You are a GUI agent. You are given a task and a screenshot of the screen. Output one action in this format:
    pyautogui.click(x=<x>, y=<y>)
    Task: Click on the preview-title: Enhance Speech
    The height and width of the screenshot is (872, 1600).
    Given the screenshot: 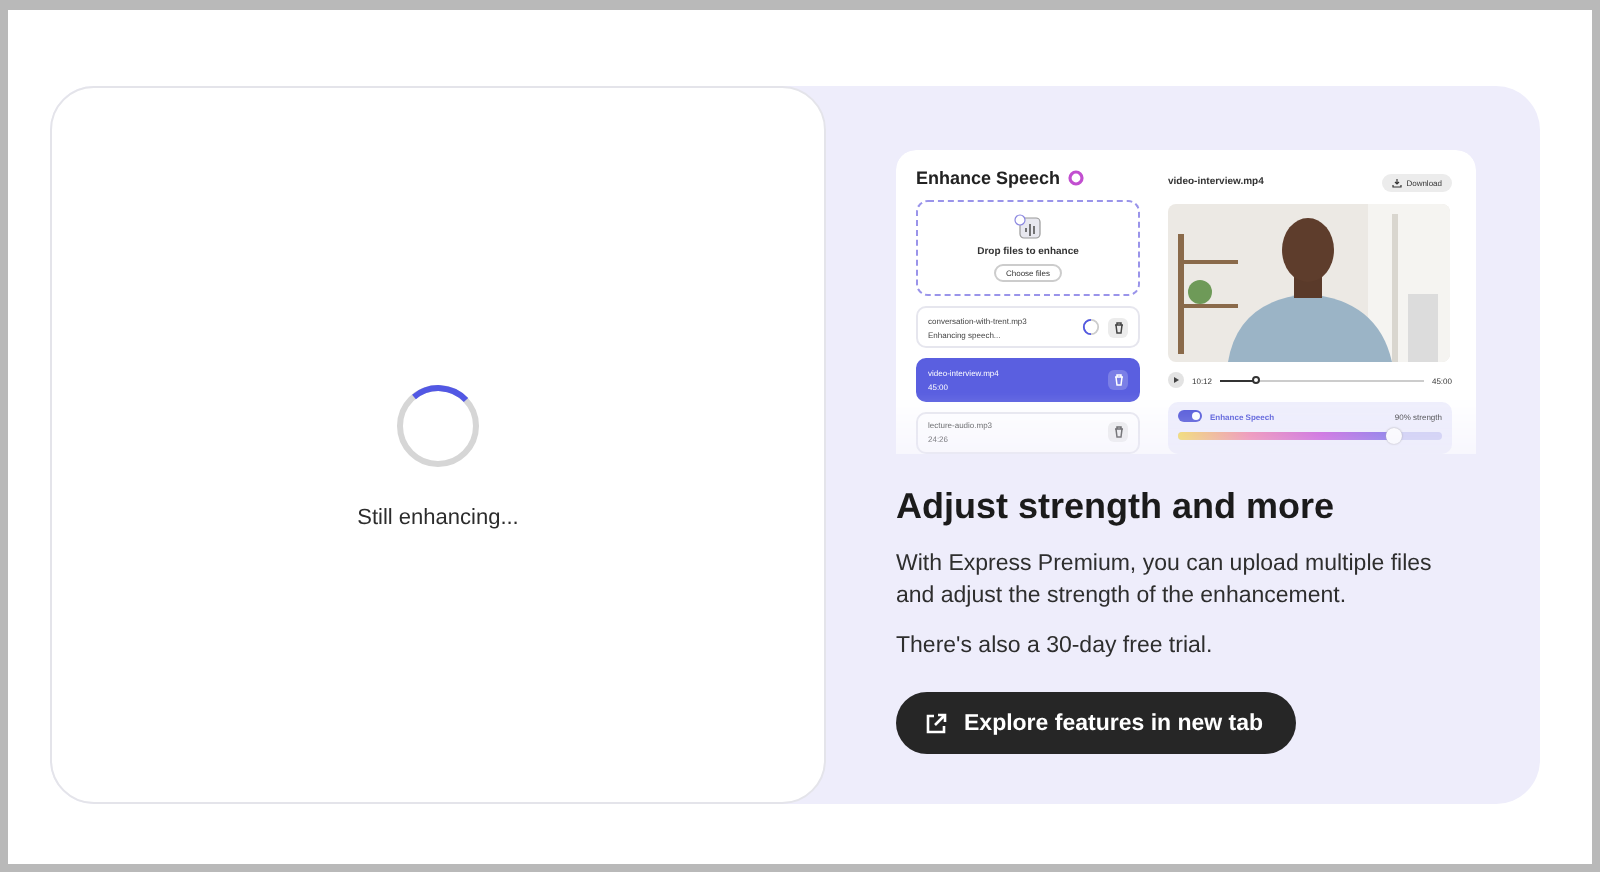 What is the action you would take?
    pyautogui.click(x=988, y=177)
    